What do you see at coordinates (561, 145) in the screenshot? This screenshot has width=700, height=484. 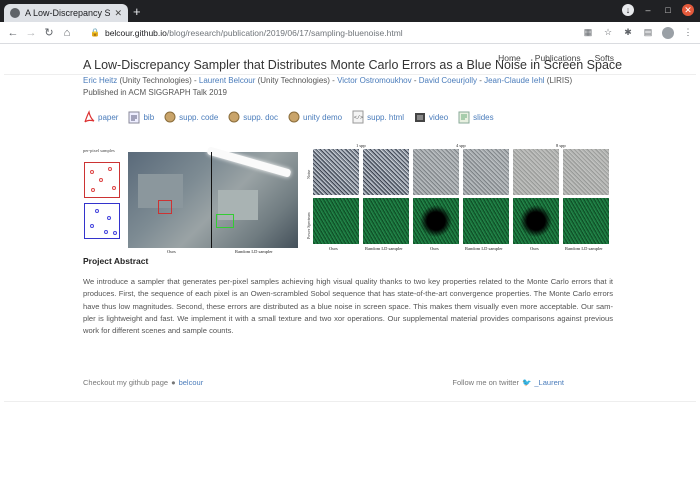 I see `spp-label: 8 spp` at bounding box center [561, 145].